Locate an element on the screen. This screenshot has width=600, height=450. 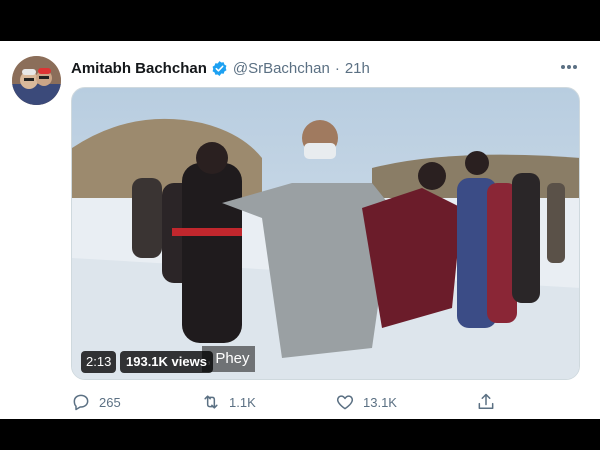
tweet-timestamp: 21h is located at coordinates (357, 68).